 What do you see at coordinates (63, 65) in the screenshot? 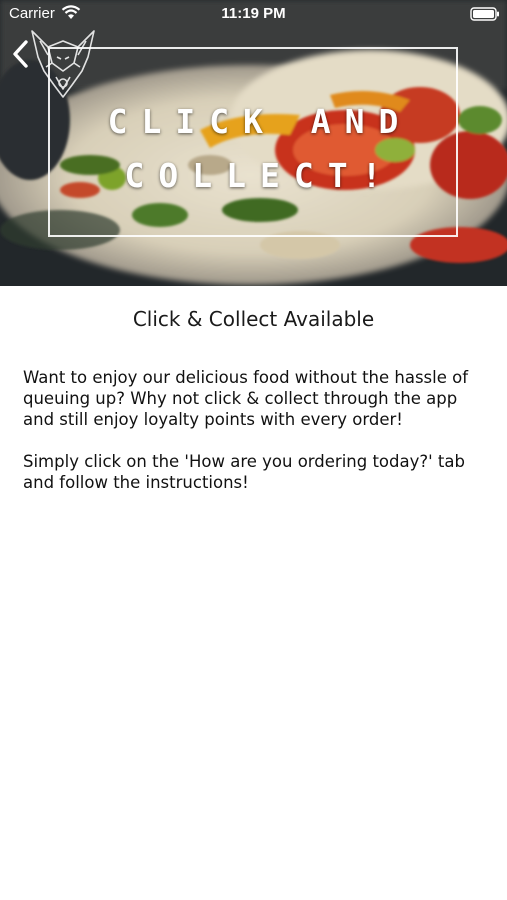
I see `wolf-logo-icon` at bounding box center [63, 65].